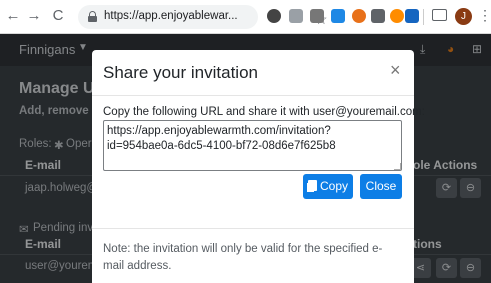  Describe the element at coordinates (463, 16) in the screenshot. I see `profile-avatar: J` at that location.